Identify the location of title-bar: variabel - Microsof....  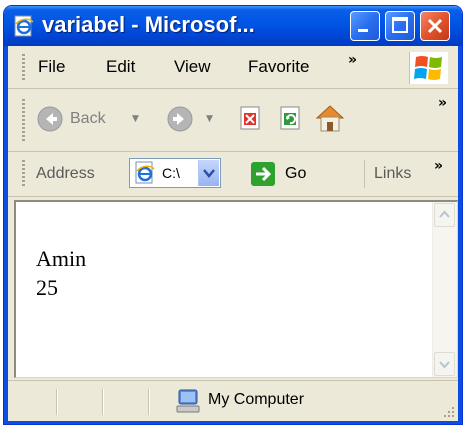
(233, 26).